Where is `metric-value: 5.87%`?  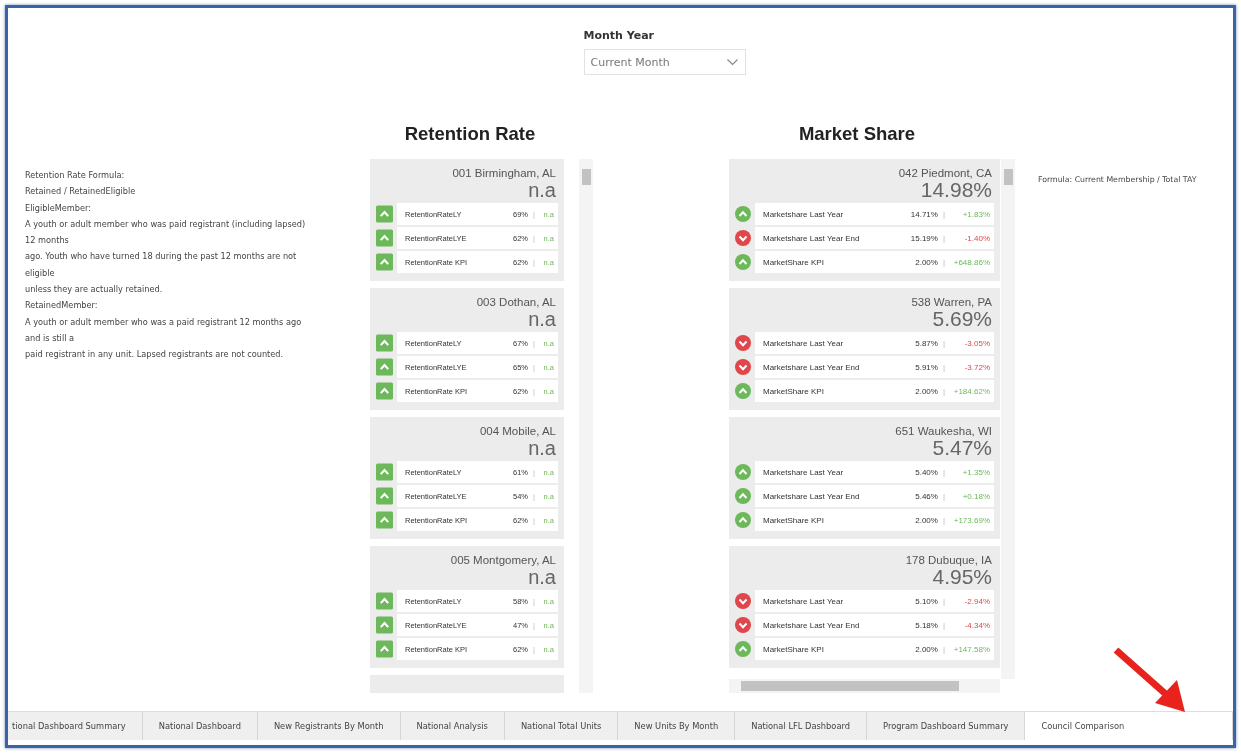
metric-value: 5.87% is located at coordinates (926, 343).